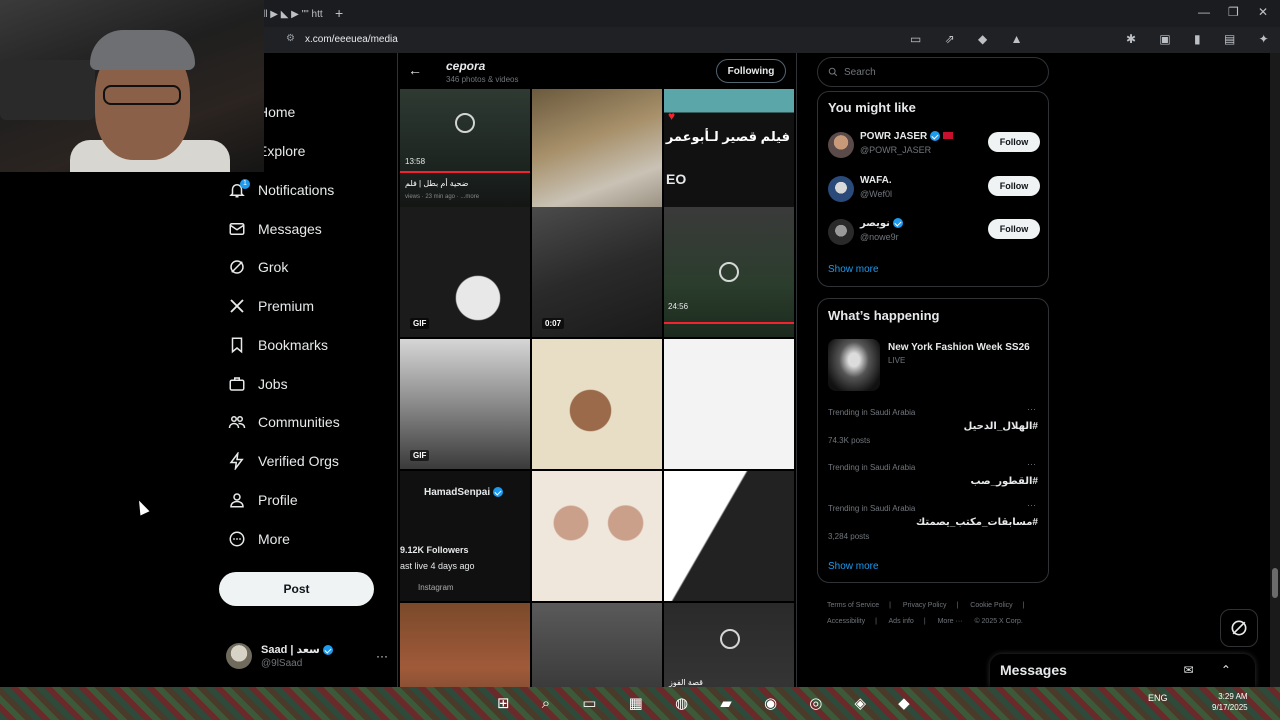 The width and height of the screenshot is (1280, 720). I want to click on streamer-followers: 9.12K Followers, so click(434, 550).